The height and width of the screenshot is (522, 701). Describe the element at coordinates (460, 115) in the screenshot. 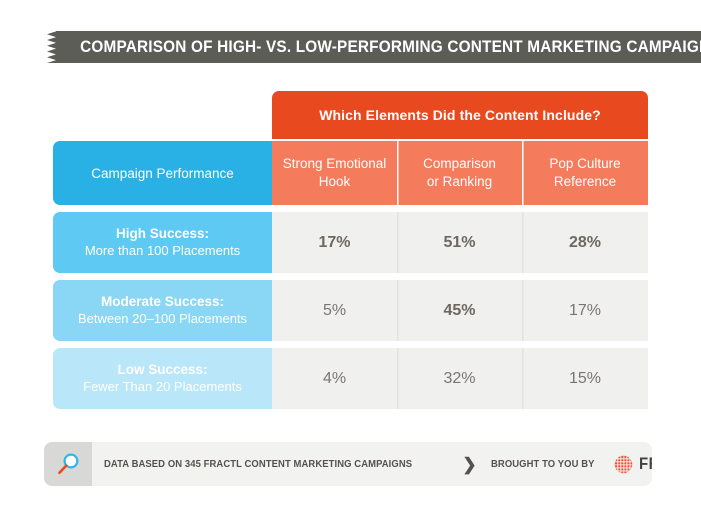

I see `super-header-label: Which Elements Did the Content Include?` at that location.